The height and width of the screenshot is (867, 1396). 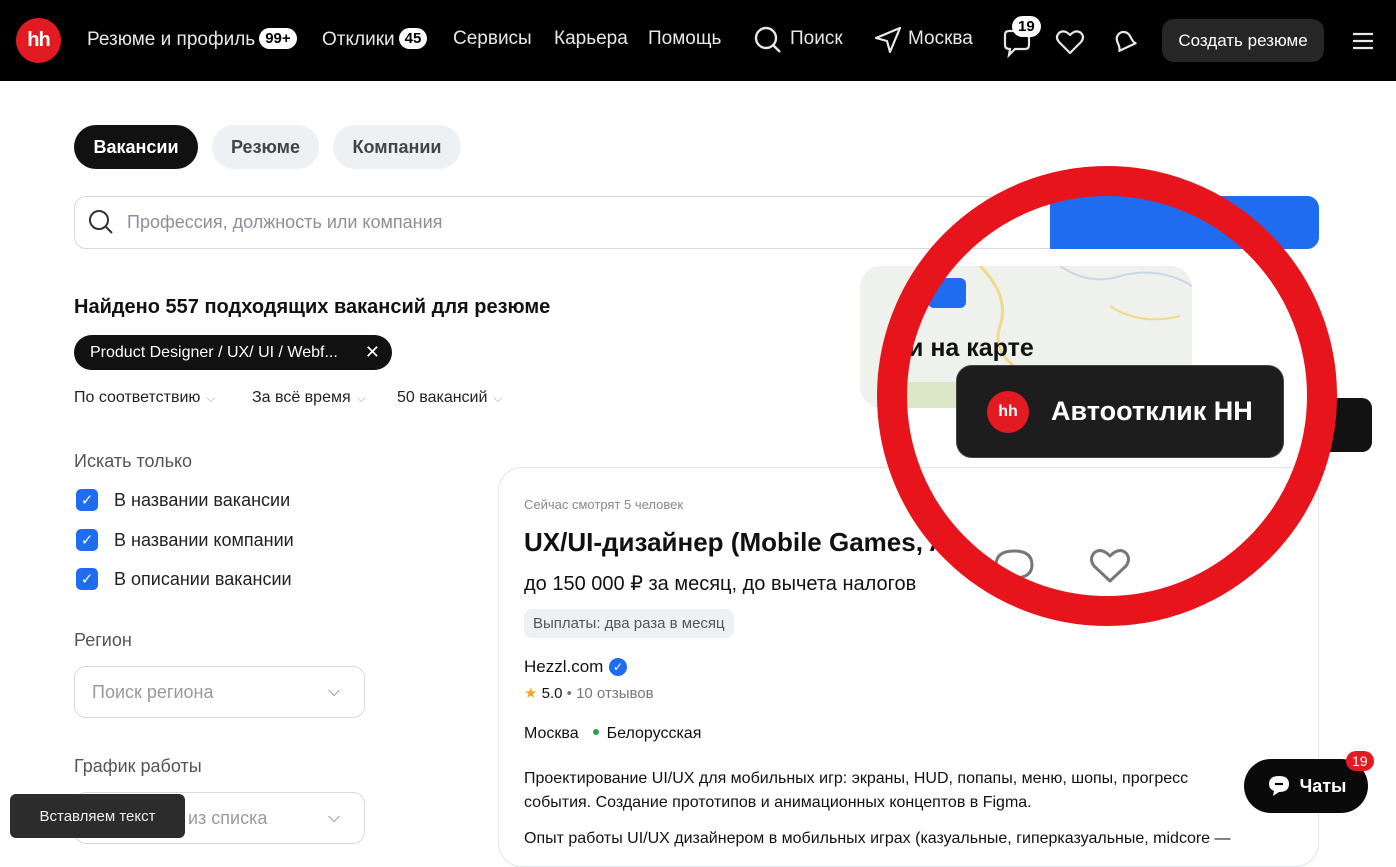 What do you see at coordinates (563, 667) in the screenshot?
I see `company-link: Hezzl.com` at bounding box center [563, 667].